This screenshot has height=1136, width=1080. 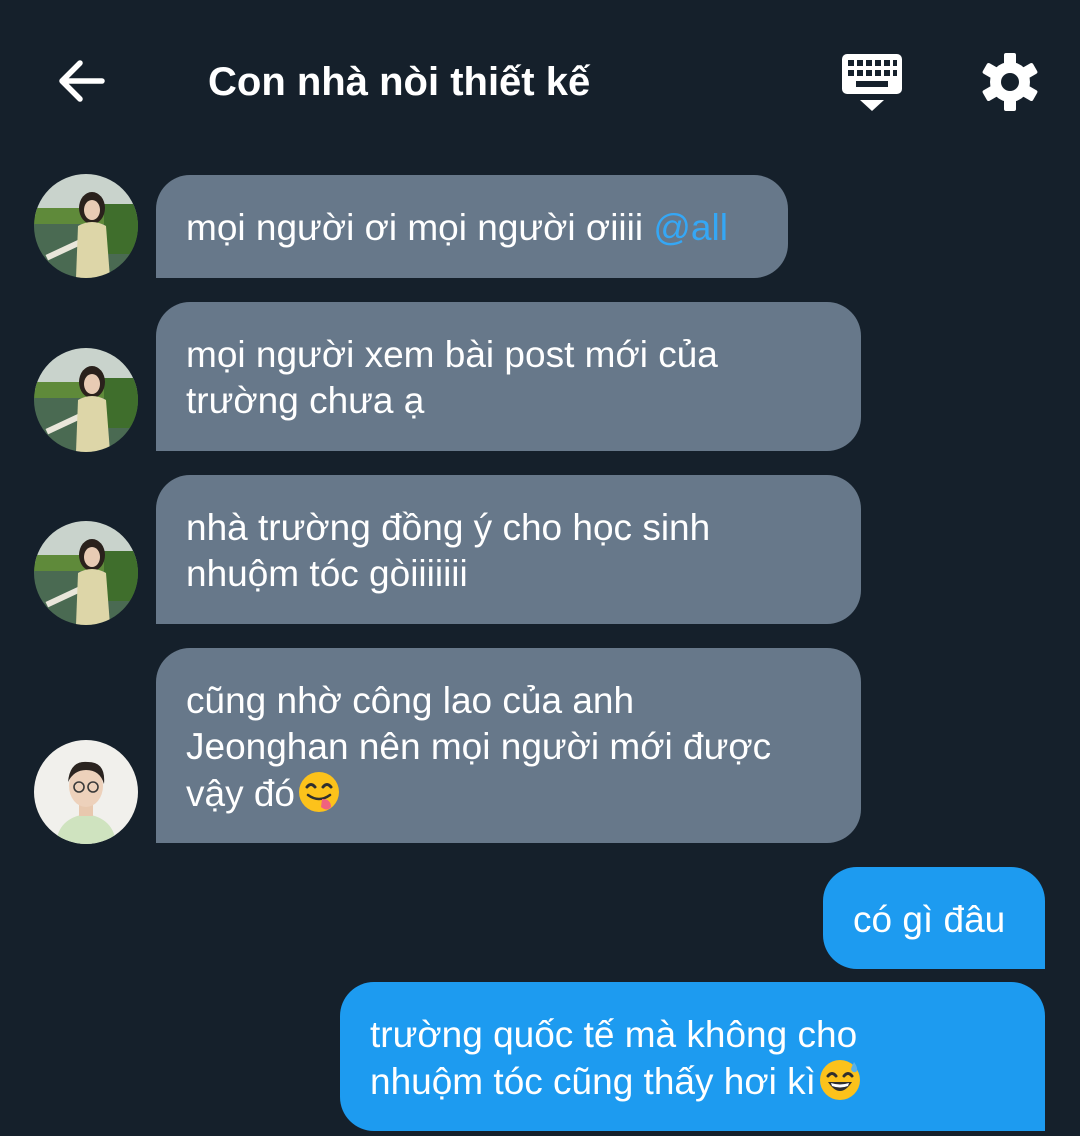 I want to click on message-text: mọi người ơi mọi người ơiiii, so click(x=420, y=227).